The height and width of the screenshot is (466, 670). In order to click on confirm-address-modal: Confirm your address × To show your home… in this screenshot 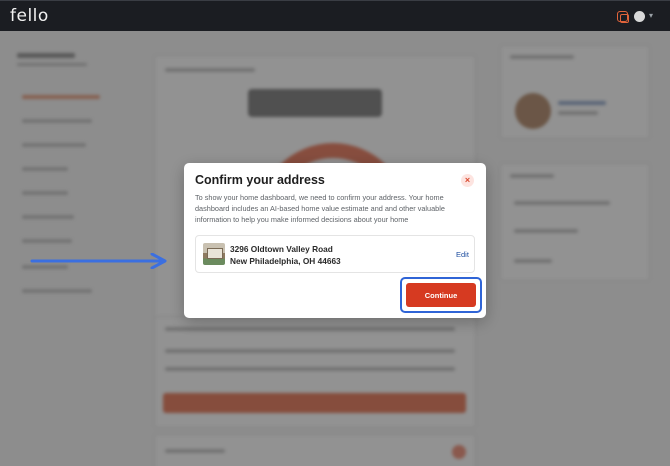, I will do `click(335, 240)`.